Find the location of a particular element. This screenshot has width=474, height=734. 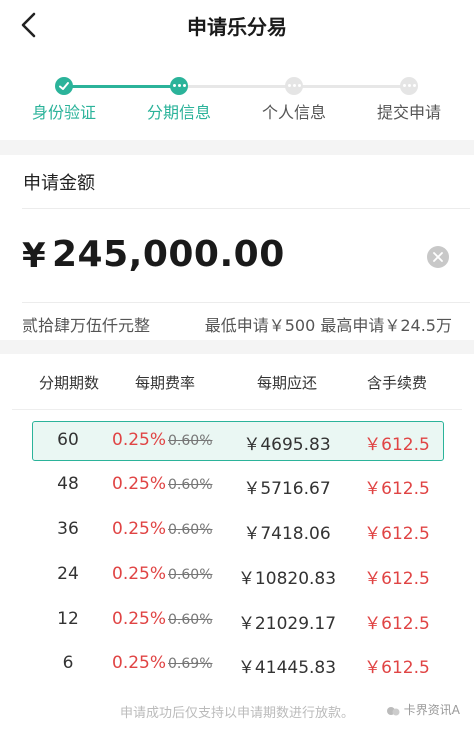

step-label: 身份验证 is located at coordinates (63, 112).